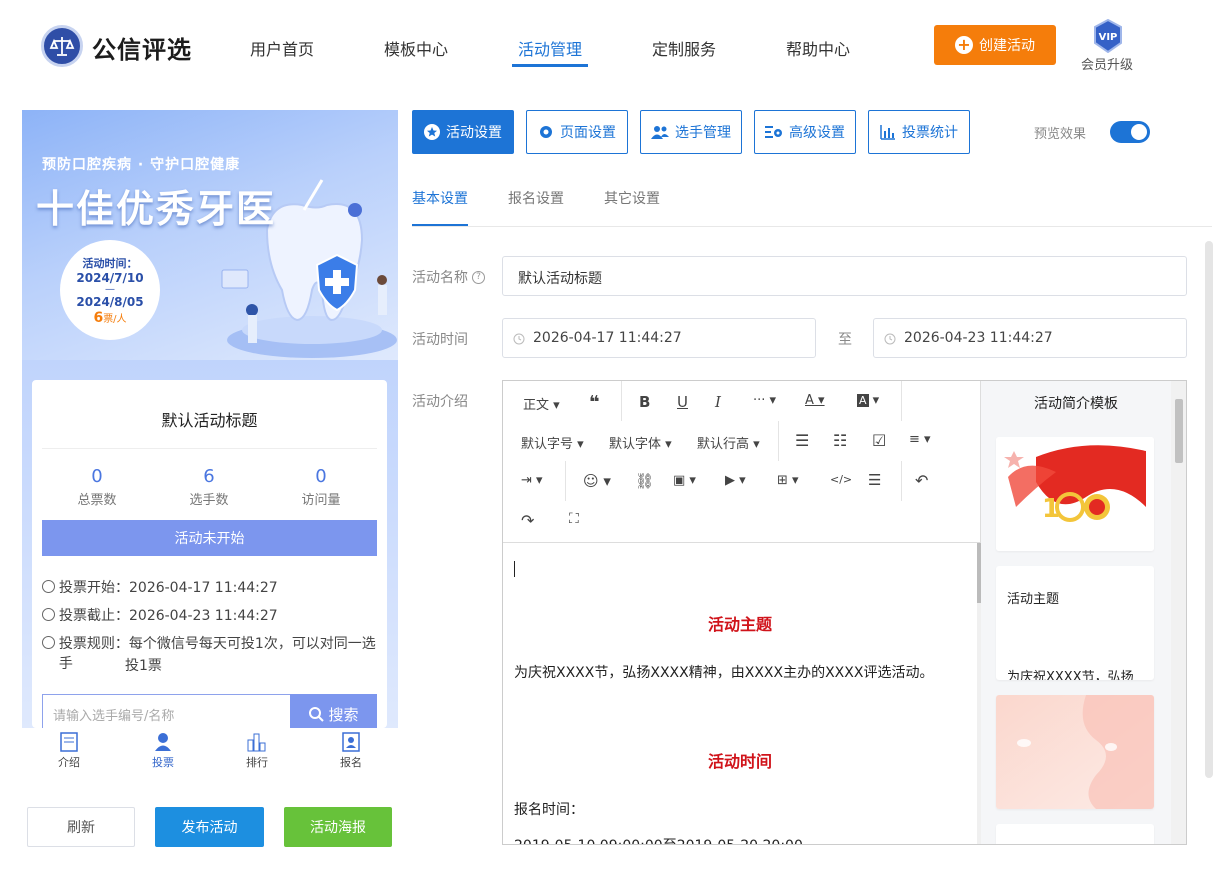  Describe the element at coordinates (735, 480) in the screenshot. I see `video-icon: ▶ ▾` at that location.